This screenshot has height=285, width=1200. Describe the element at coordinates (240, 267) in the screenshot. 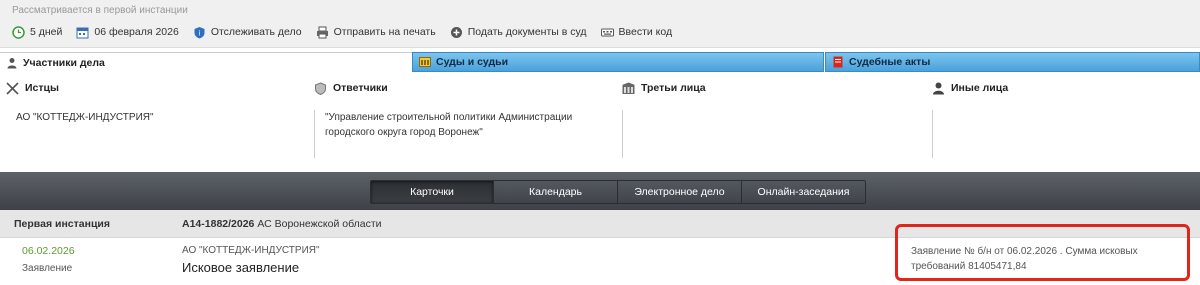

I see `document-title: Исковое заявление` at that location.